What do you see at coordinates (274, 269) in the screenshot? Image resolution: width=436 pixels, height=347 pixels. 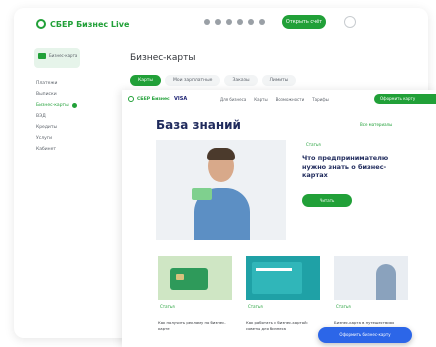 I see `screen-bar` at bounding box center [274, 269].